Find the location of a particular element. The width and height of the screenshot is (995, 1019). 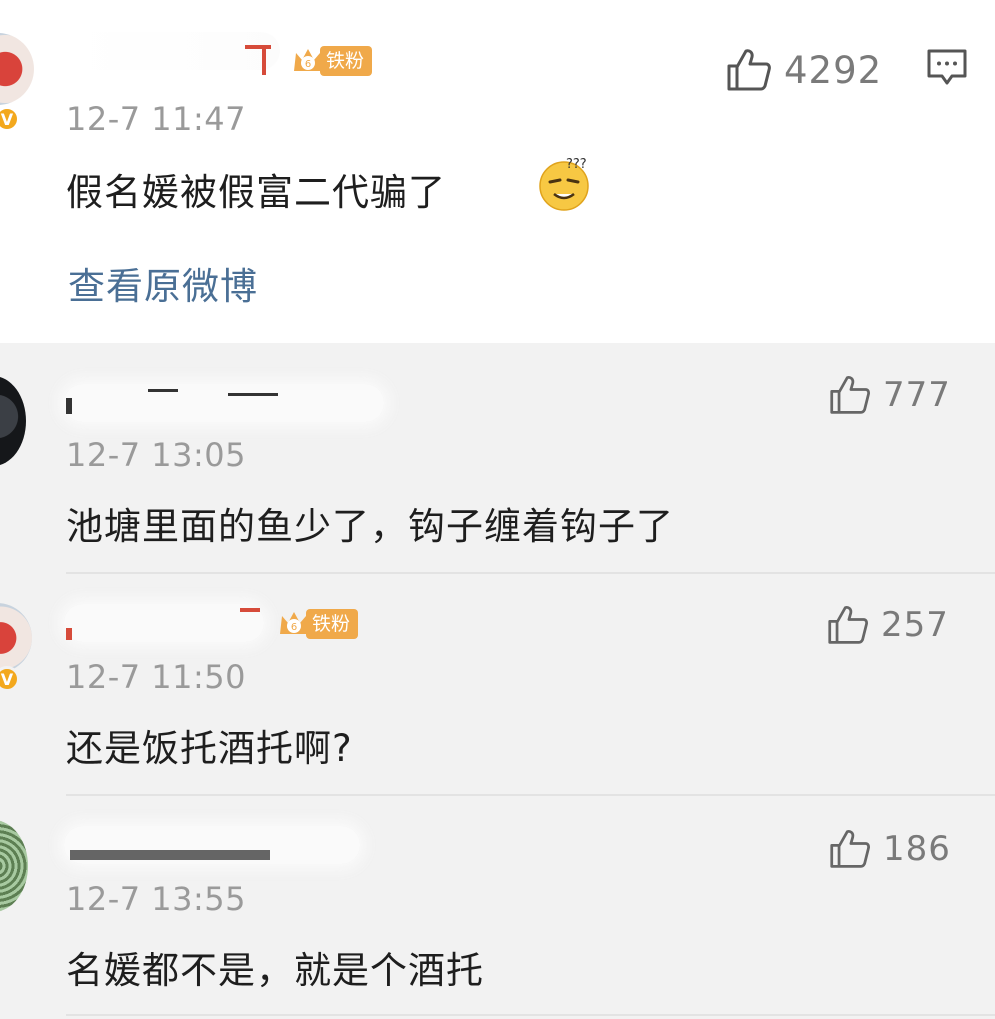

like-count: 186 is located at coordinates (917, 849).